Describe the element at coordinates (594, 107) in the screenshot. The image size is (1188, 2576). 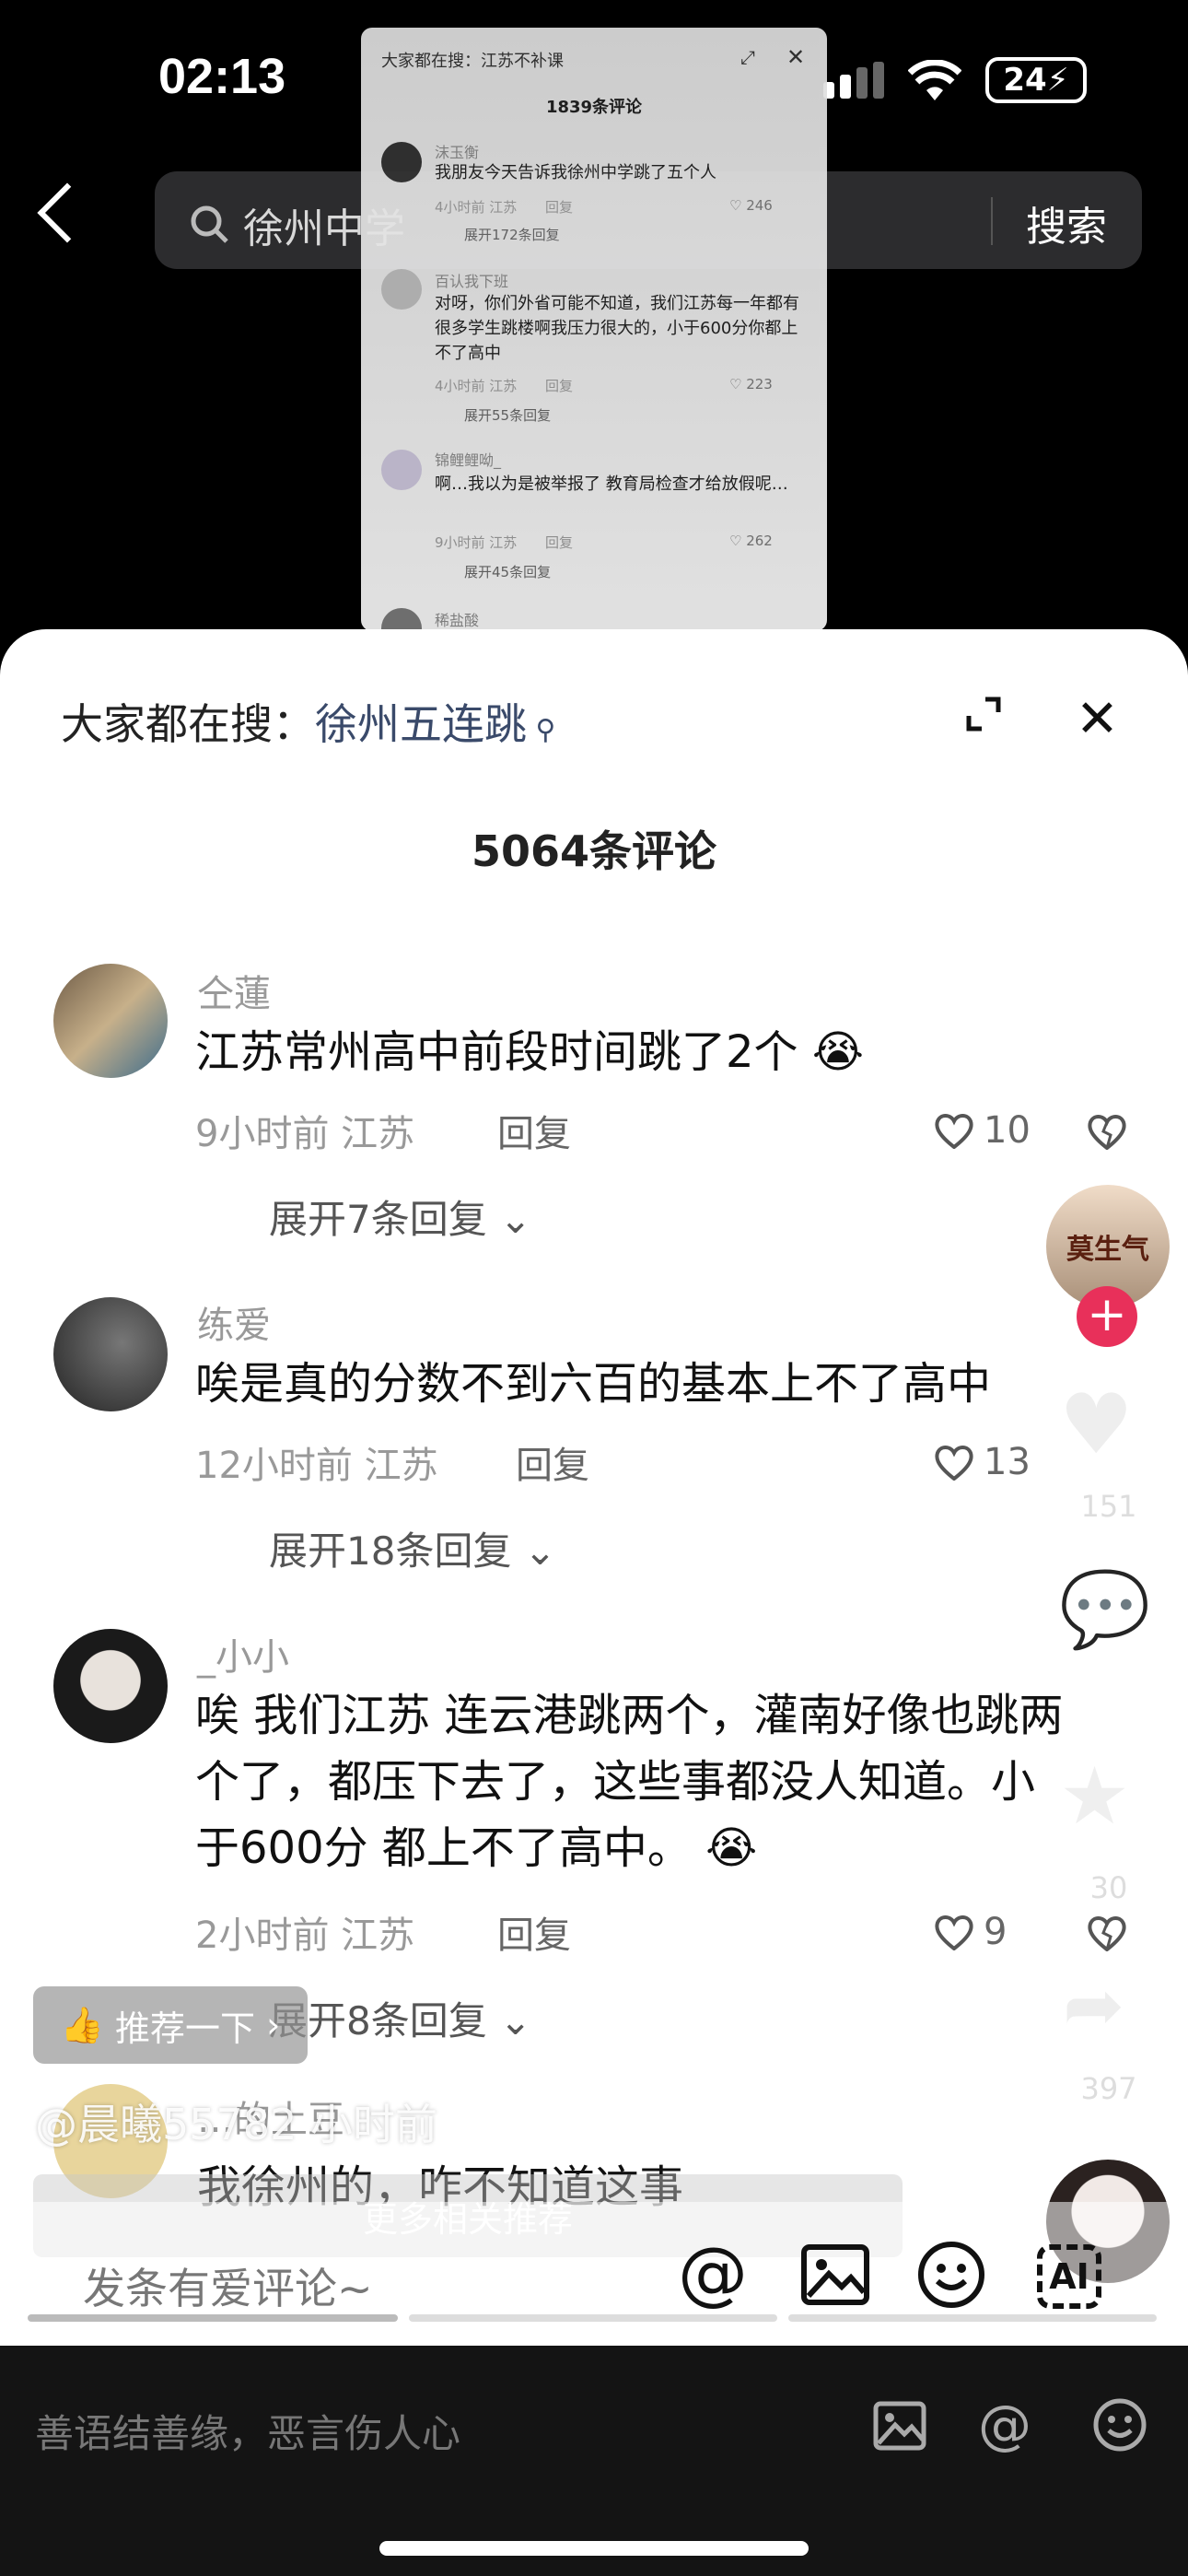
I see `mini-comment-count: 1839条评论` at that location.